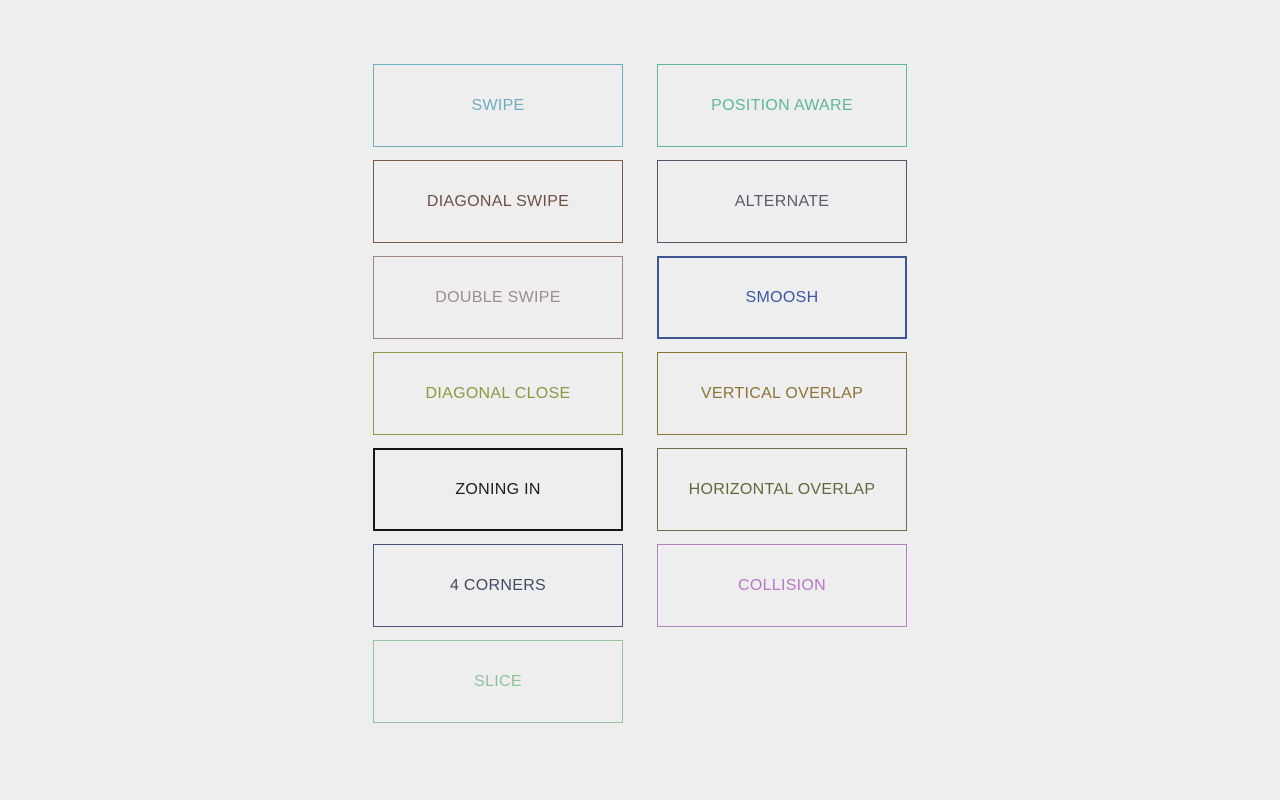  I want to click on grid-cell-label: VERTICAL OVERLAP, so click(782, 393).